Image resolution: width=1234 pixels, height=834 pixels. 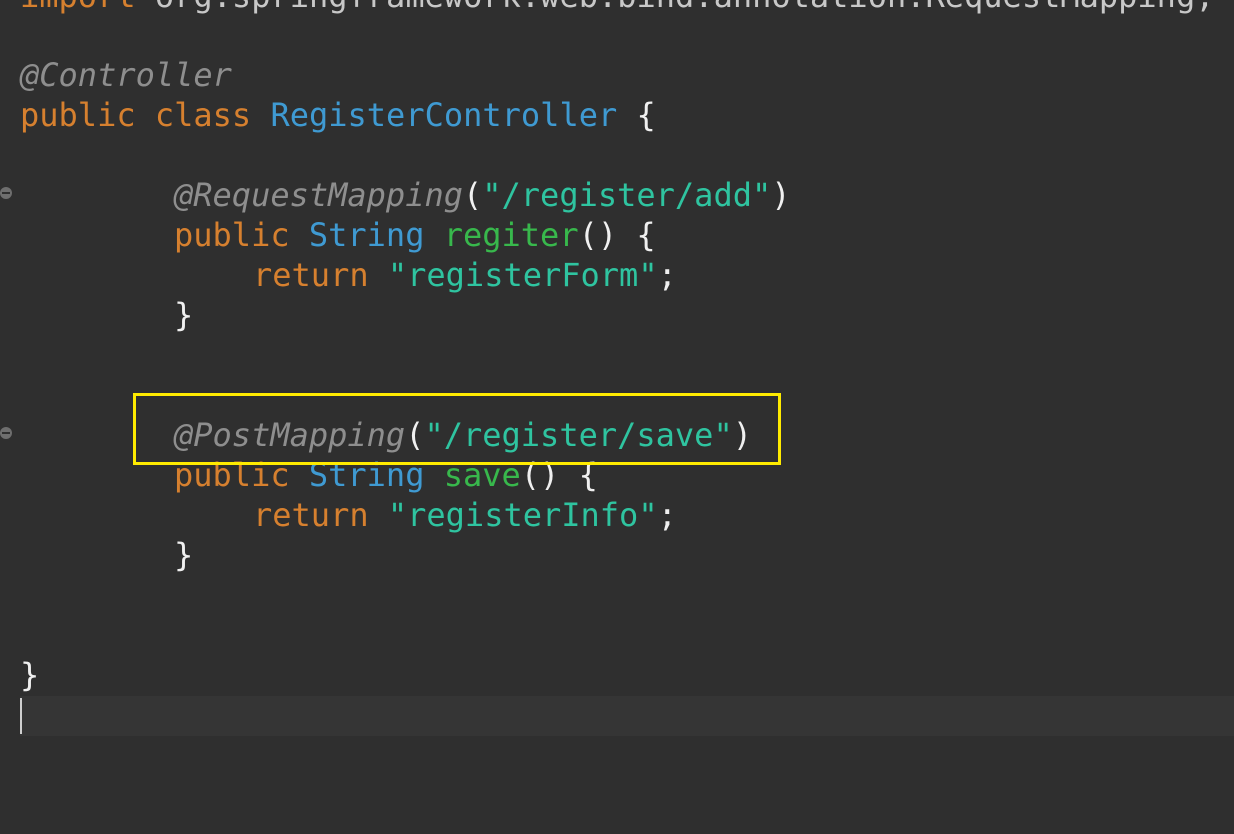 I want to click on method1-close-line: }, so click(x=183, y=315).